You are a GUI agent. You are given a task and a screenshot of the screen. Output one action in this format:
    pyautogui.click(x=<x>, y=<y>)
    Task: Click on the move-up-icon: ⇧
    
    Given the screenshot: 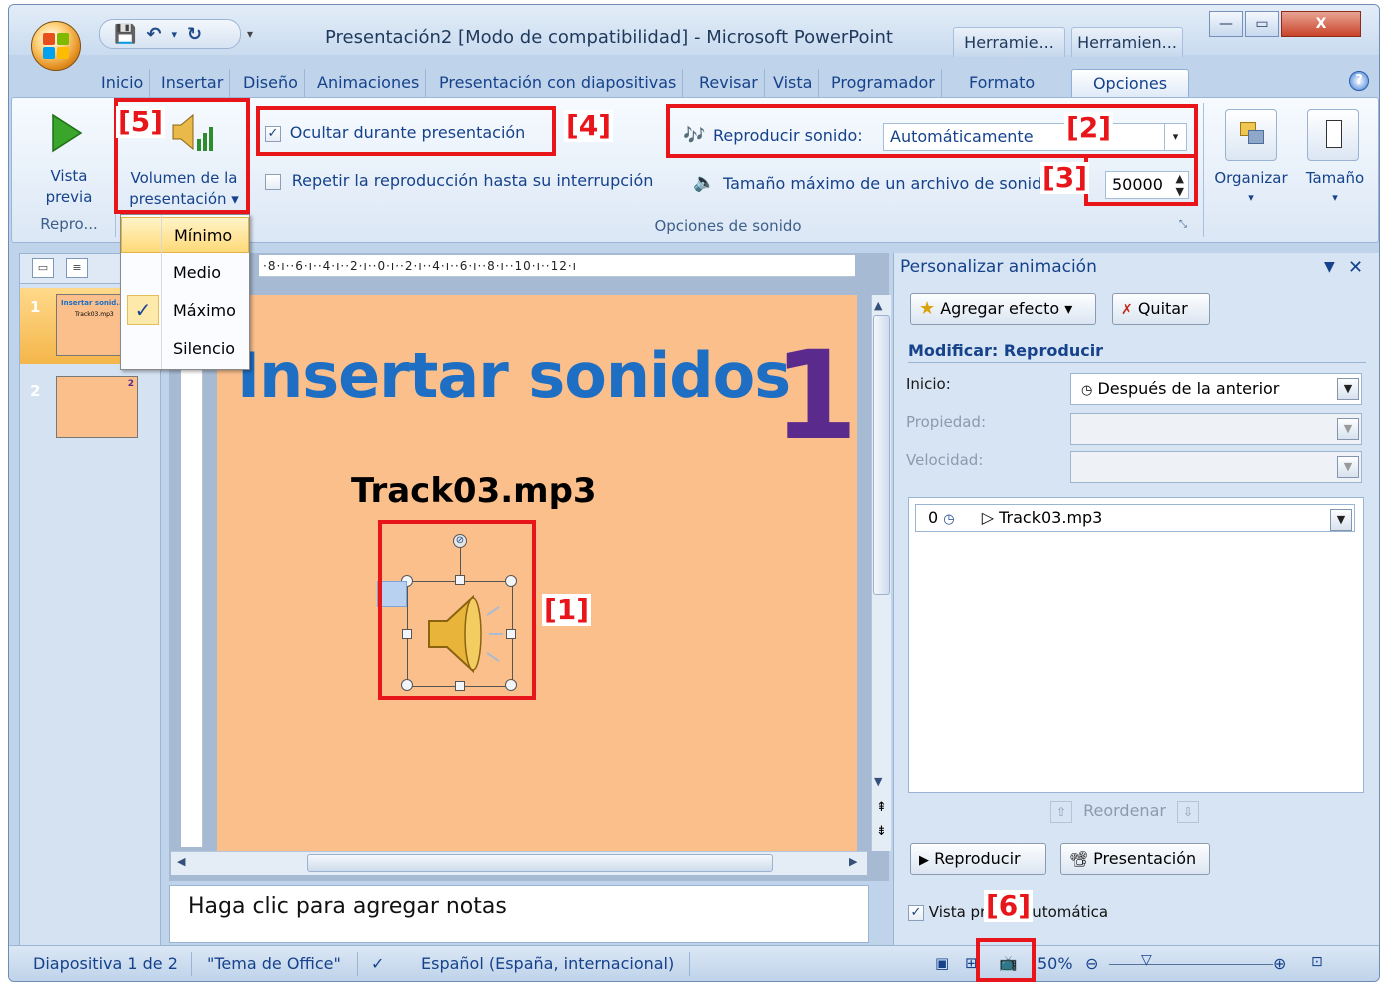 What is the action you would take?
    pyautogui.click(x=1061, y=812)
    